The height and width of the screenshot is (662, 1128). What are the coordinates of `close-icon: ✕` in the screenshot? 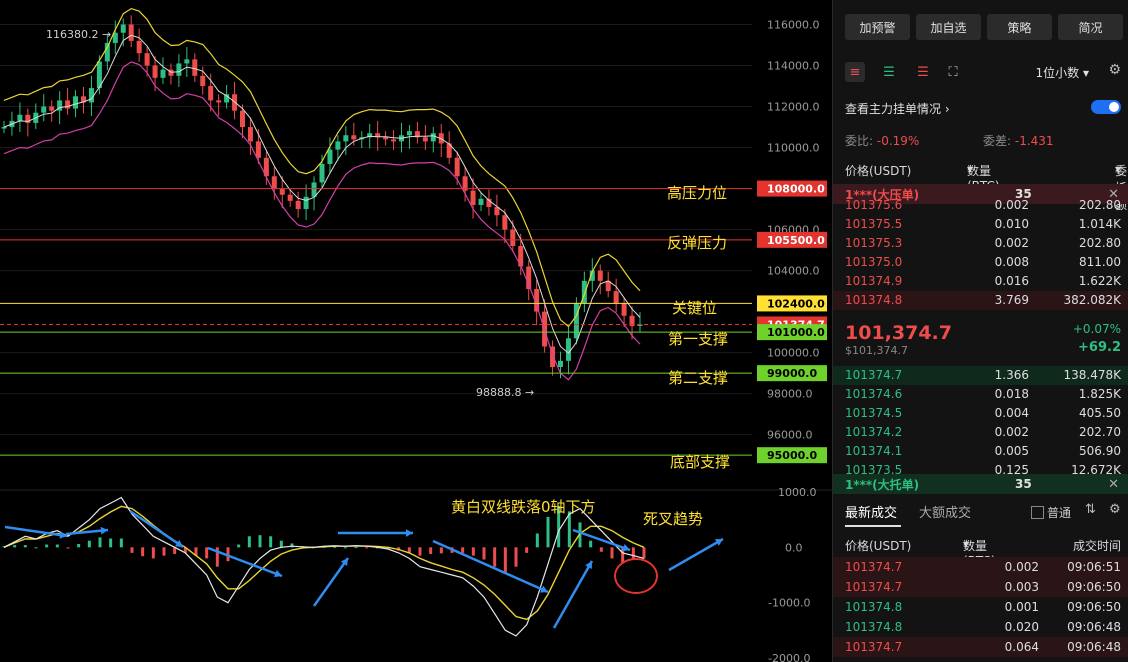 It's located at (1113, 484).